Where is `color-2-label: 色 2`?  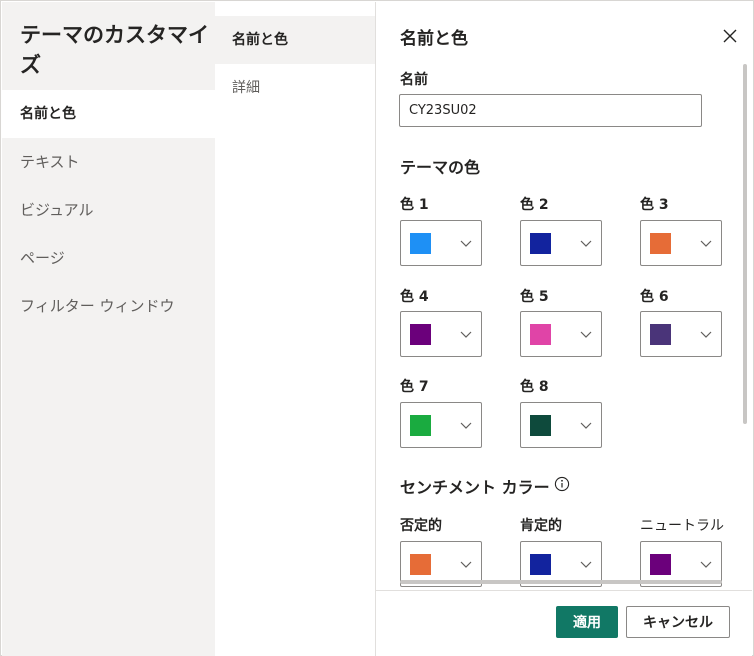 color-2-label: 色 2 is located at coordinates (534, 205).